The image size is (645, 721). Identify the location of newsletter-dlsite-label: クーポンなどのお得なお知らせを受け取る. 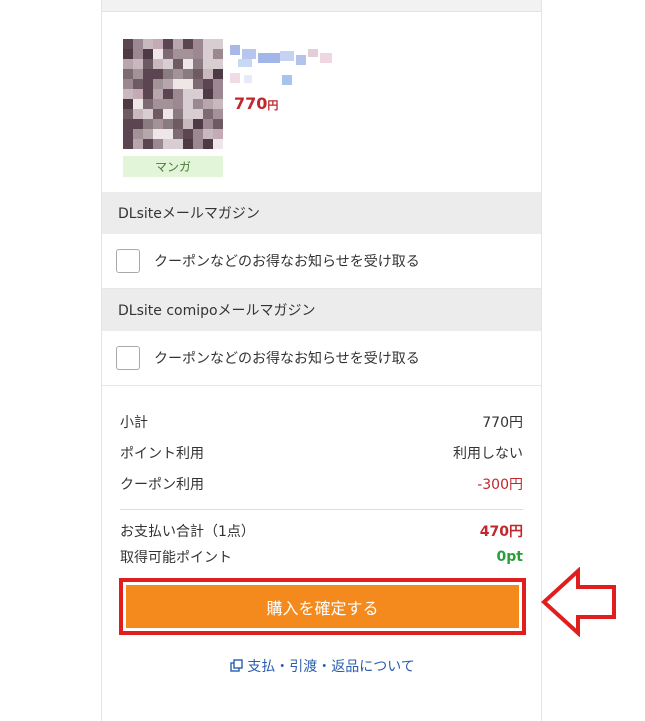
(287, 261).